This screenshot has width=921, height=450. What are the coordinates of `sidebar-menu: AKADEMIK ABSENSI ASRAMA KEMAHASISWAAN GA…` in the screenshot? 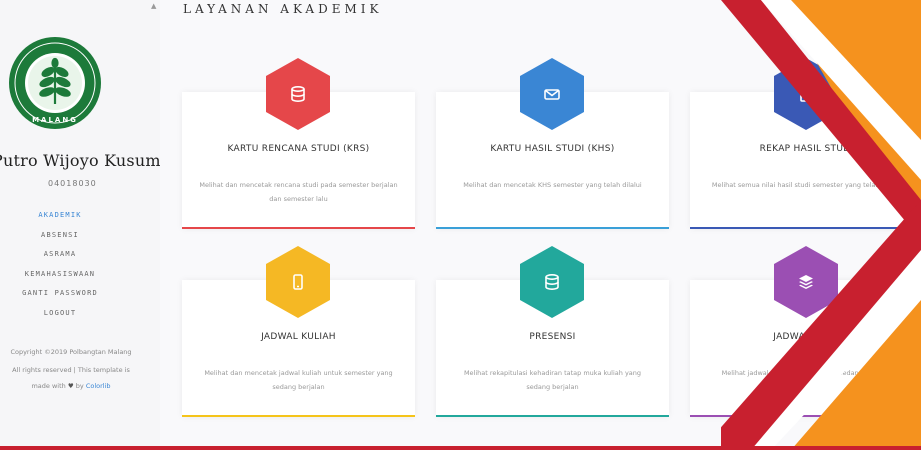 It's located at (60, 264).